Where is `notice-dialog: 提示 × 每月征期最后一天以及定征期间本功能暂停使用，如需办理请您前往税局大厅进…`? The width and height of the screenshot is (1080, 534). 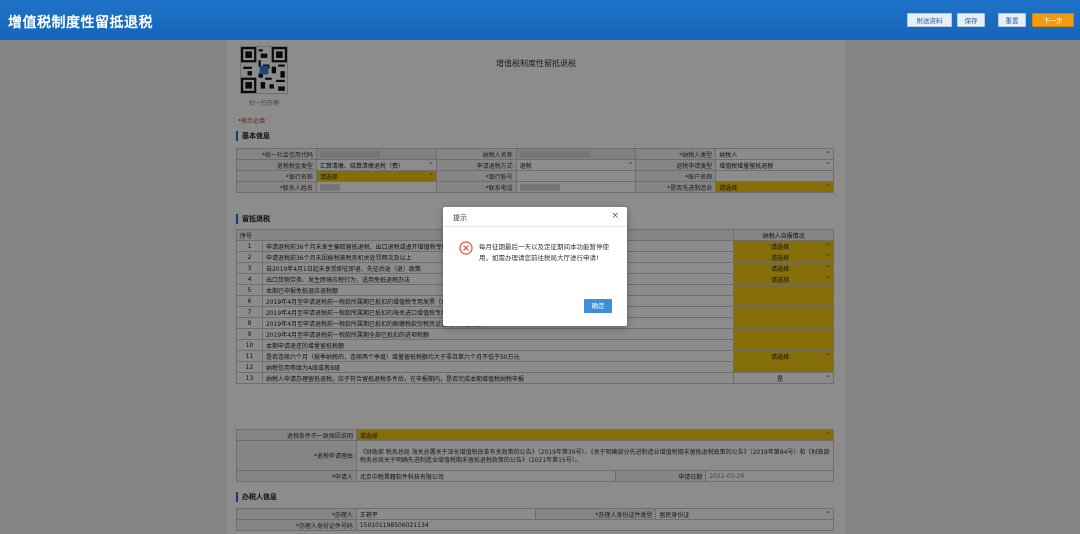 notice-dialog: 提示 × 每月征期最后一天以及定征期间本功能暂停使用，如需办理请您前往税局大厅进… is located at coordinates (535, 266).